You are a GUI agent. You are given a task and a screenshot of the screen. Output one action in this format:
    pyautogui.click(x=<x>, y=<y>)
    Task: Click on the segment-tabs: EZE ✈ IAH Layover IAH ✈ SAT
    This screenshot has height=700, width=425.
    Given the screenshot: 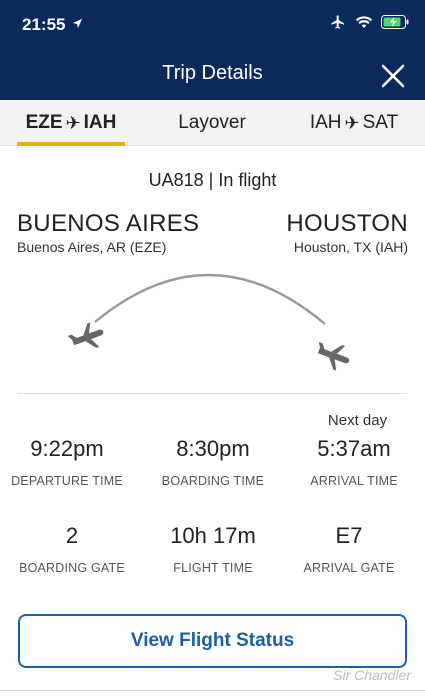 What is the action you would take?
    pyautogui.click(x=212, y=123)
    